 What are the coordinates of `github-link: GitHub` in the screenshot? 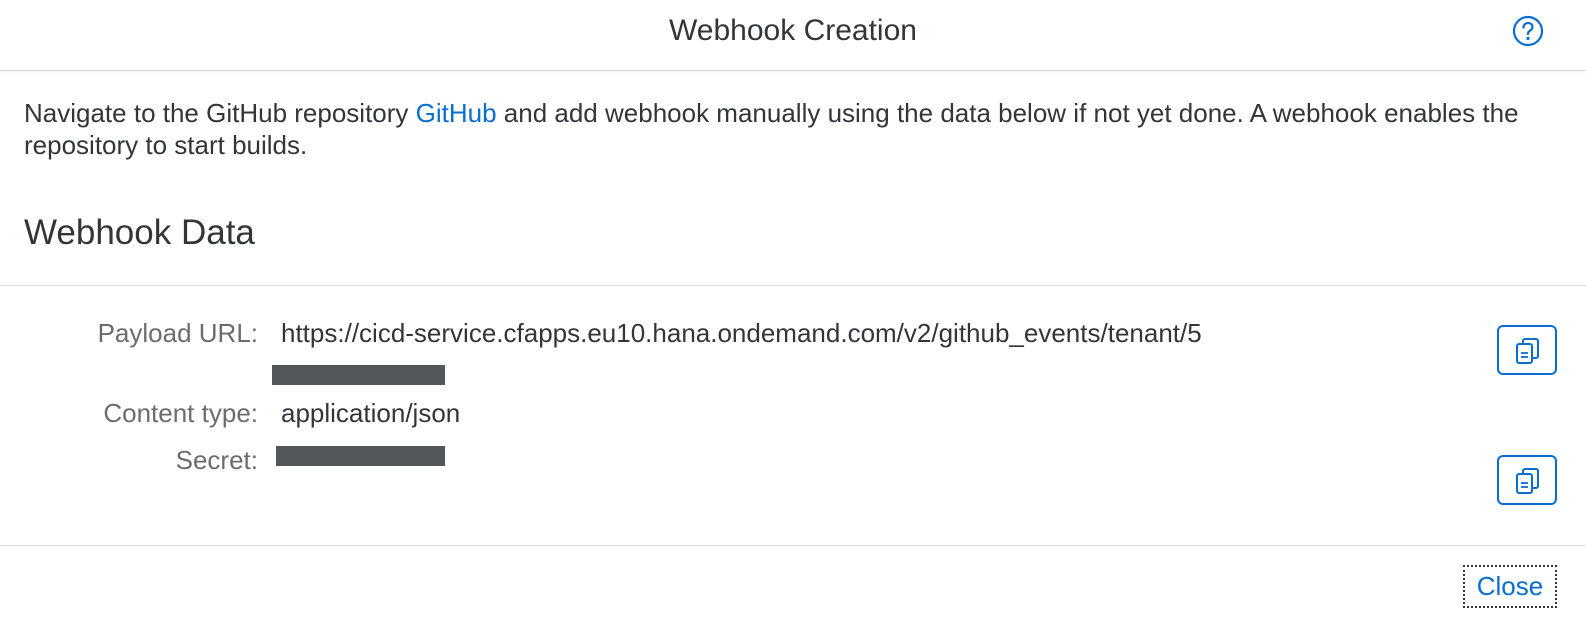 It's located at (456, 113).